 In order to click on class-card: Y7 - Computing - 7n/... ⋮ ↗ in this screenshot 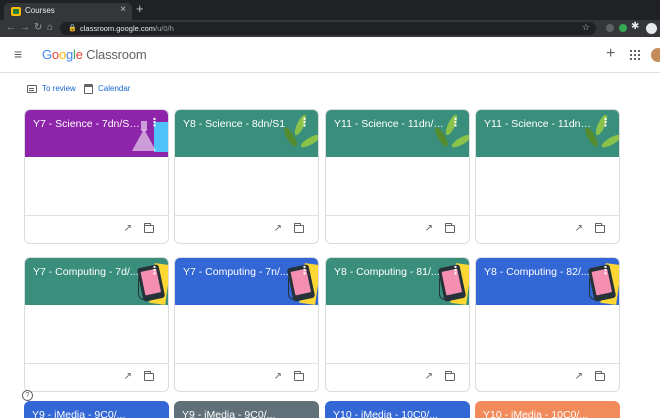, I will do `click(246, 324)`.